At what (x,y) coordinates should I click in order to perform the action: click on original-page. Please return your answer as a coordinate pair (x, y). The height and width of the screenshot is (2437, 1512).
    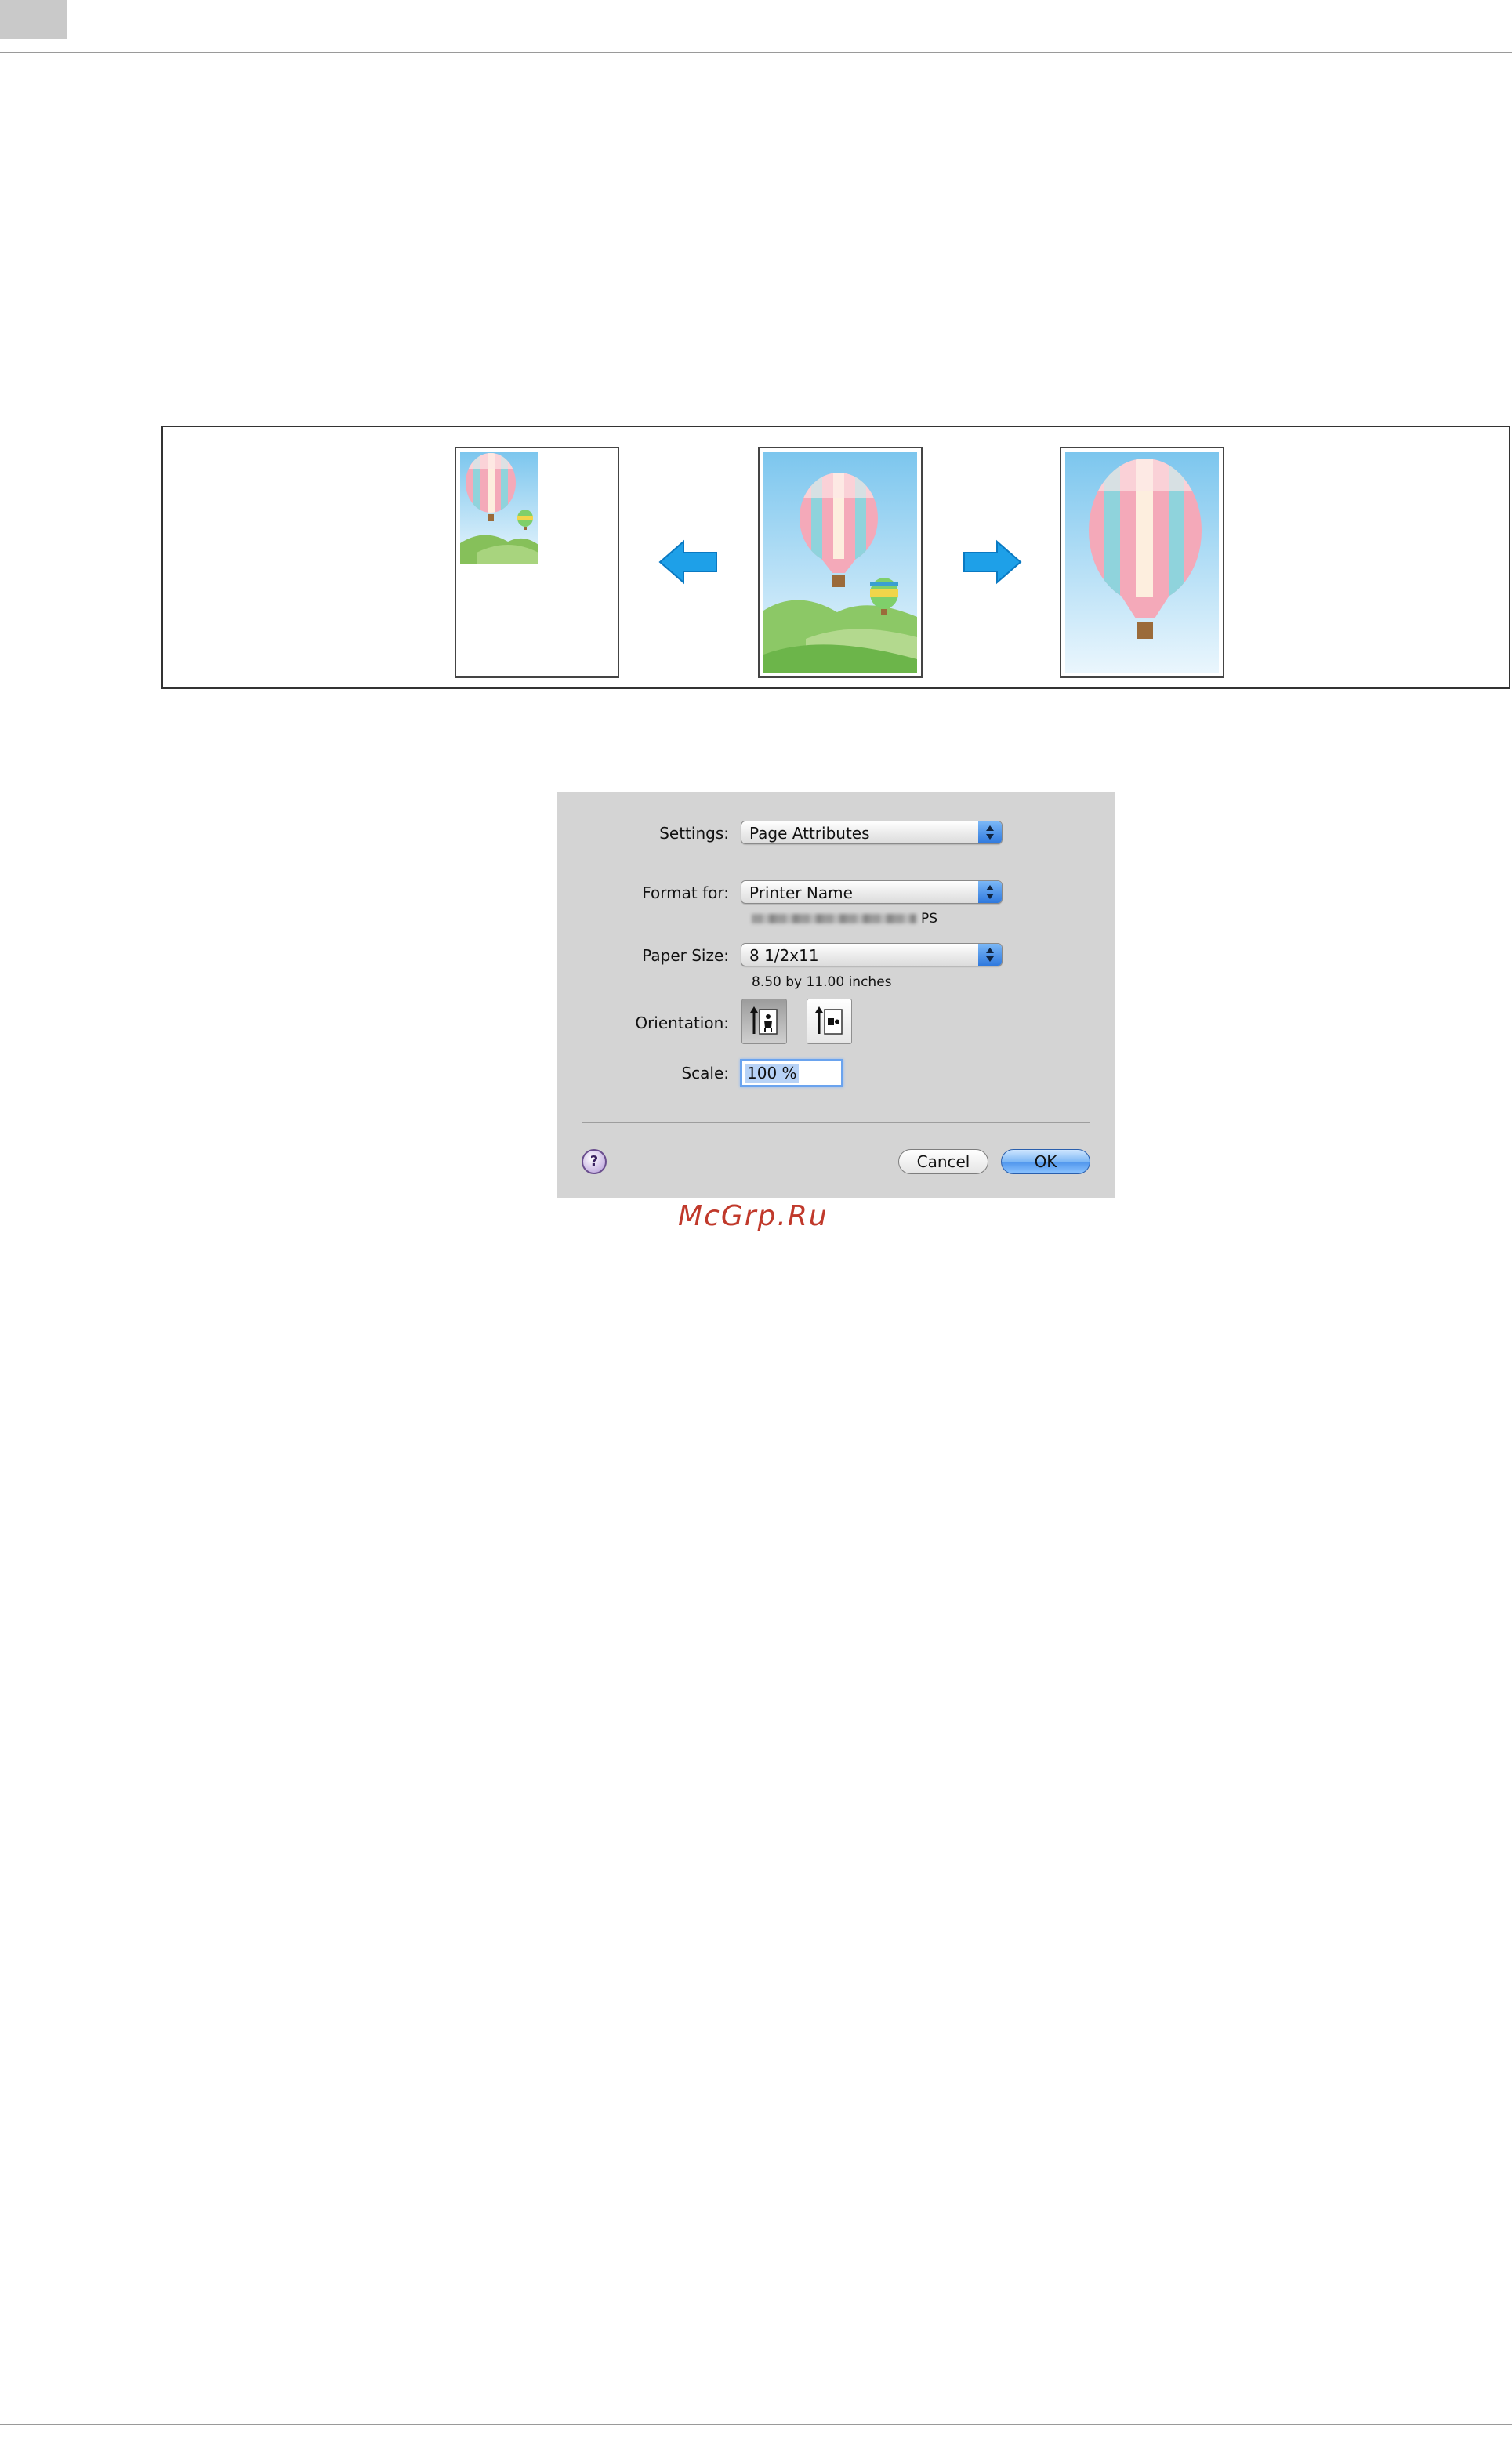
    Looking at the image, I should click on (840, 562).